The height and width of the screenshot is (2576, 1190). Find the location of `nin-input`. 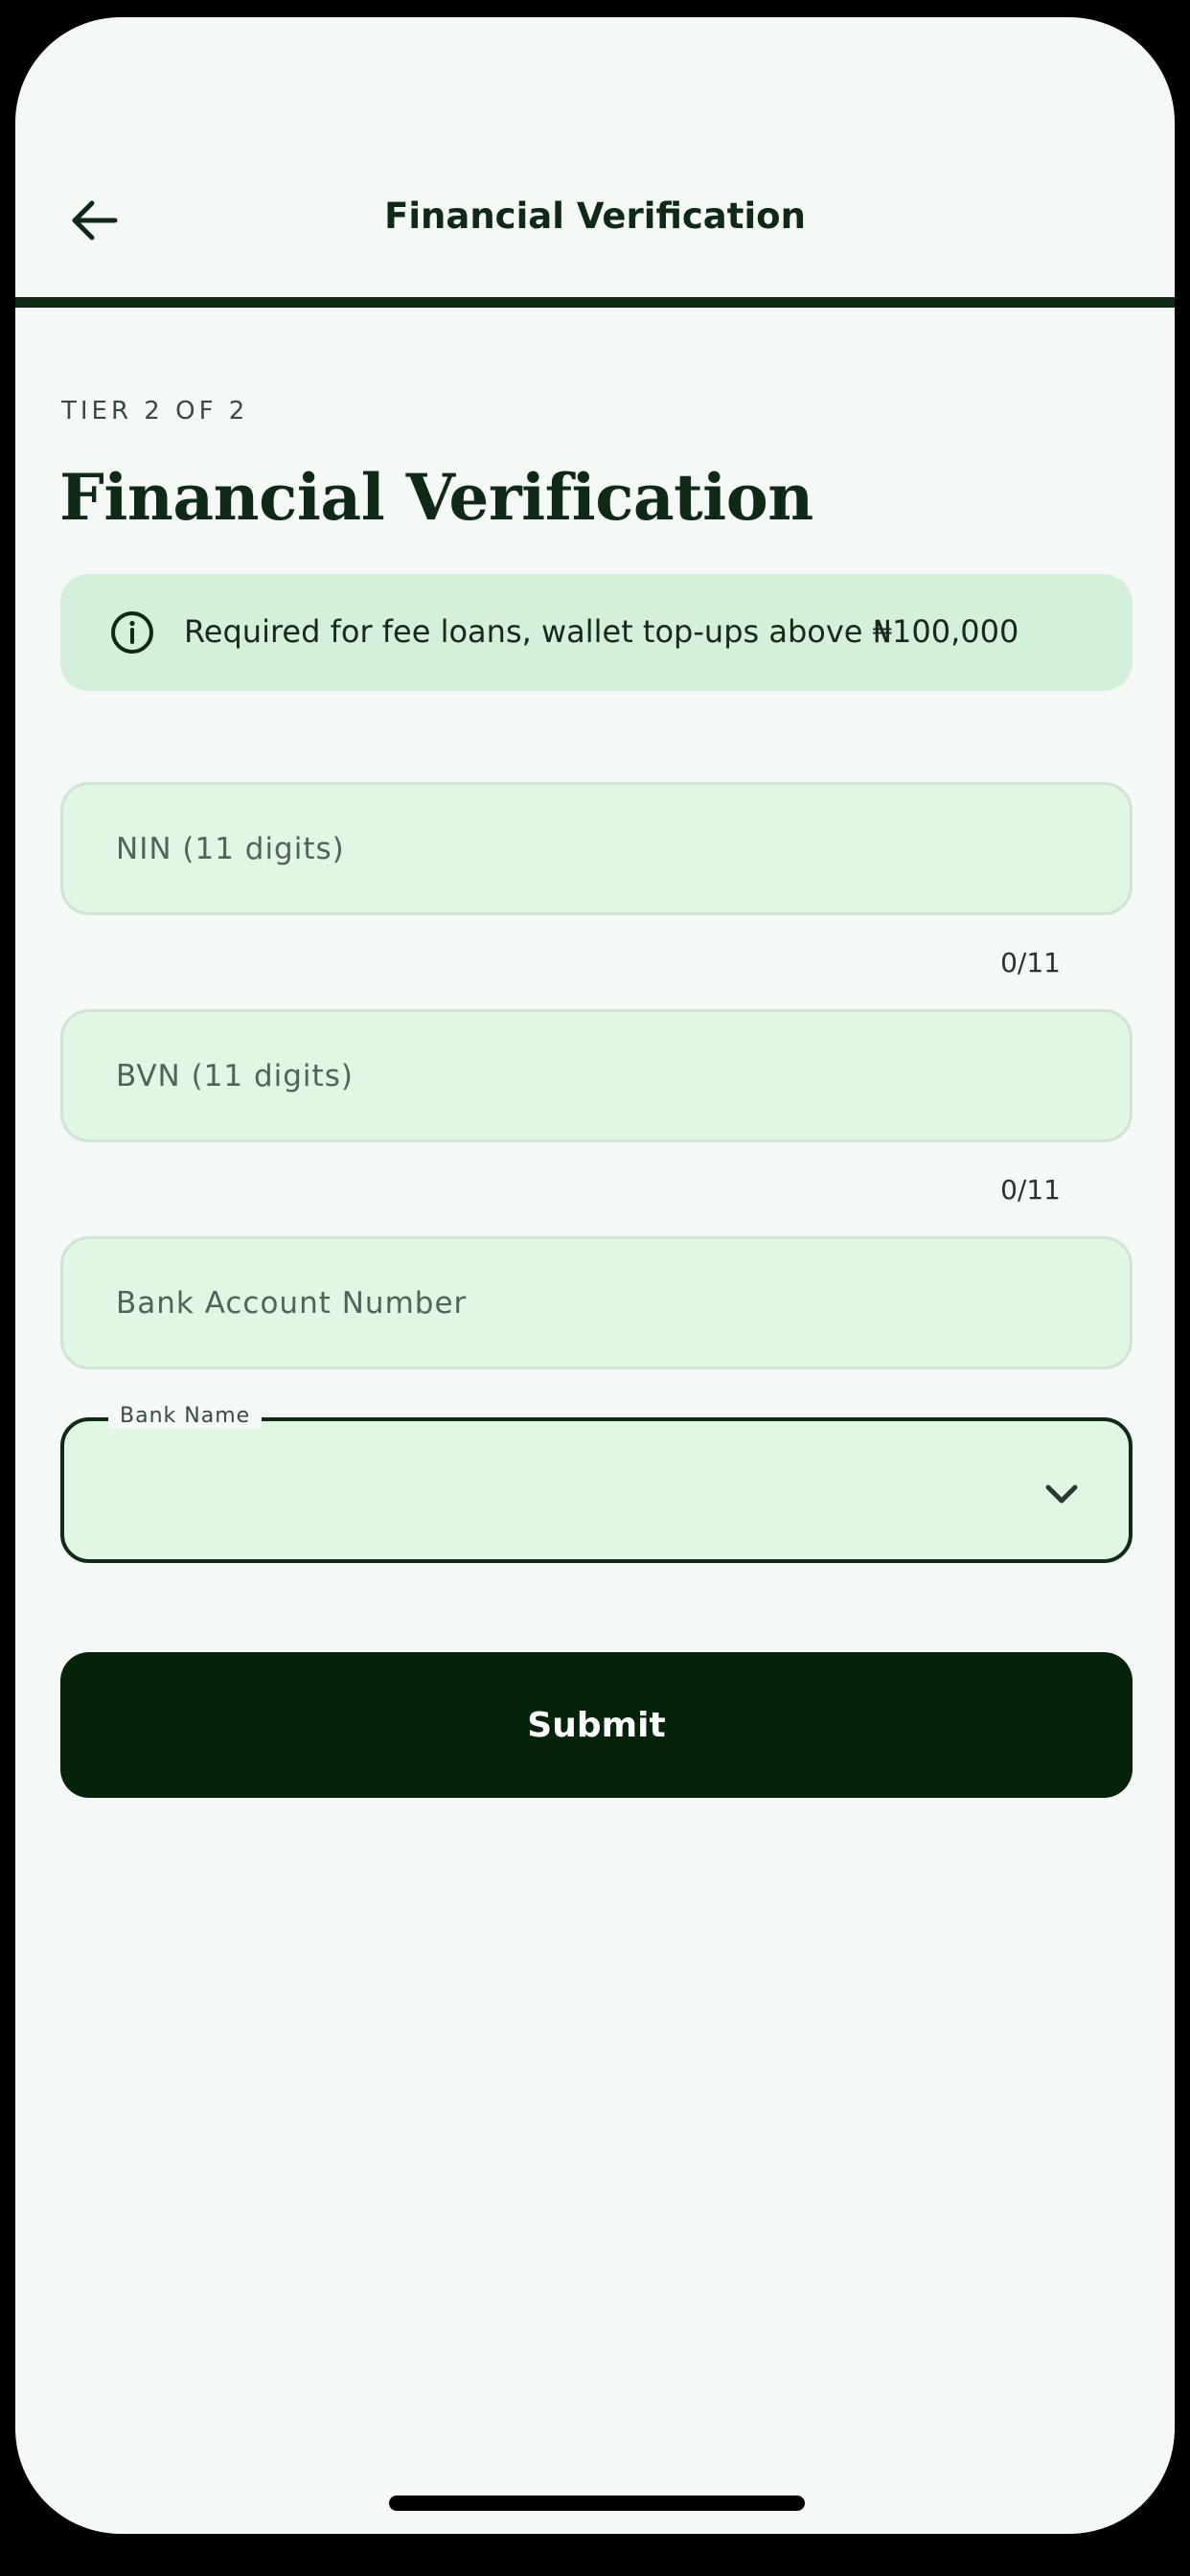

nin-input is located at coordinates (596, 848).